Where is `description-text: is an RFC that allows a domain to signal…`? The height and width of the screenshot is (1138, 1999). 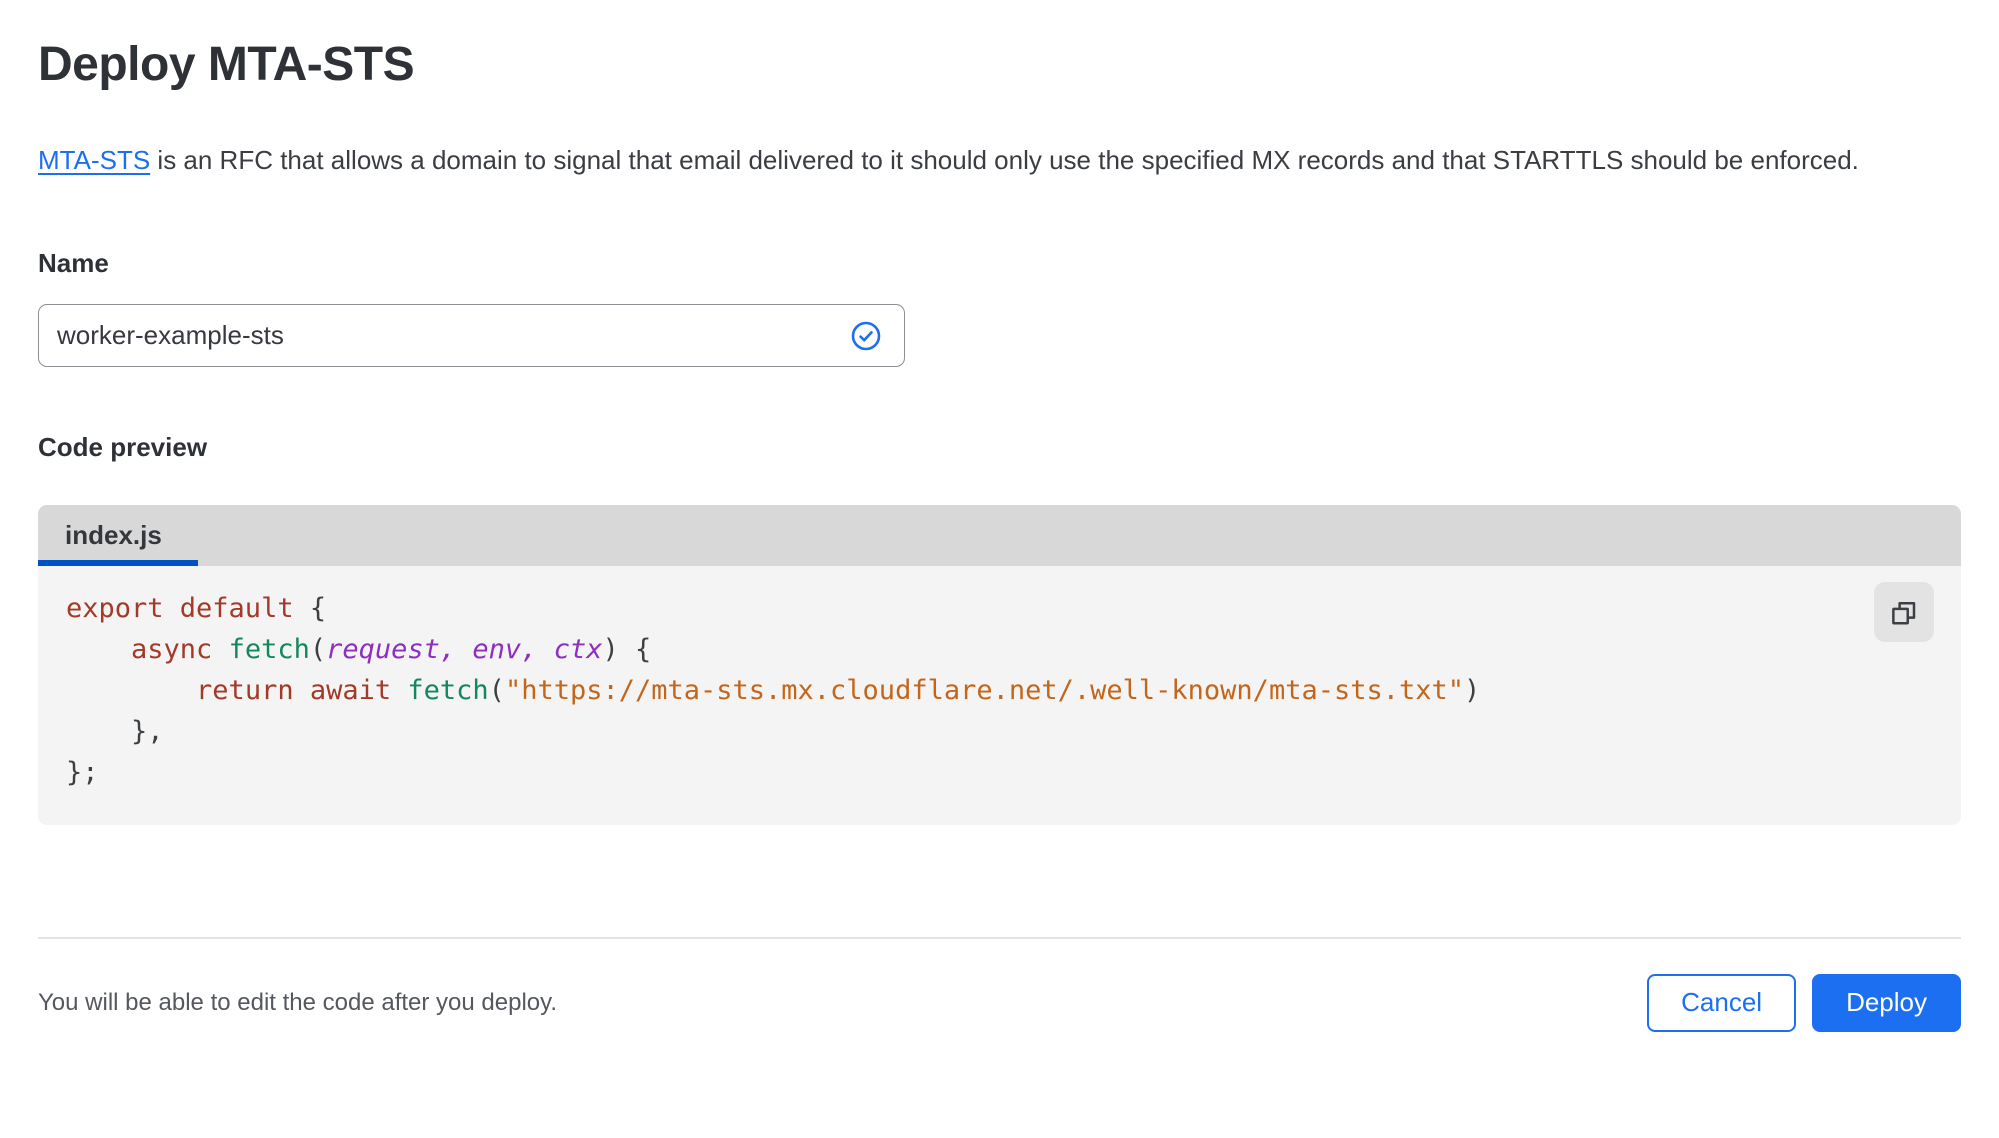
description-text: is an RFC that allows a domain to signal… is located at coordinates (1004, 160).